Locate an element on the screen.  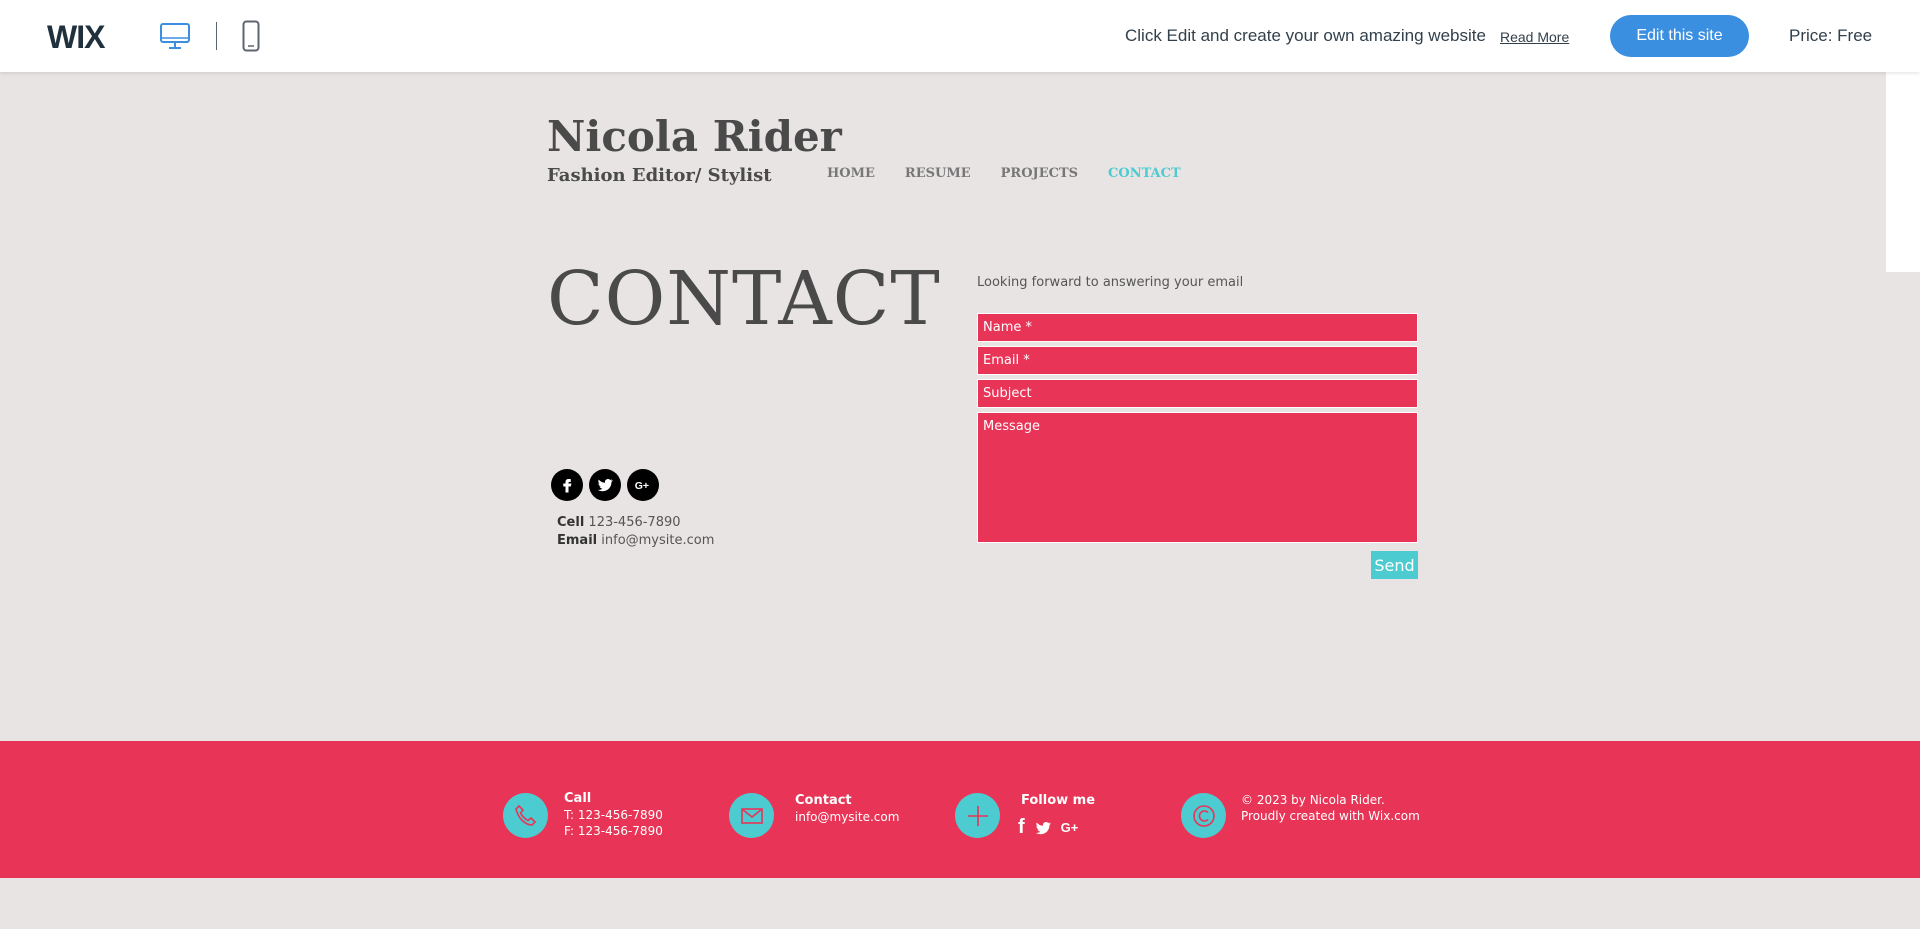
copyright-text: © 2023 by Nicola Rider. is located at coordinates (1313, 800).